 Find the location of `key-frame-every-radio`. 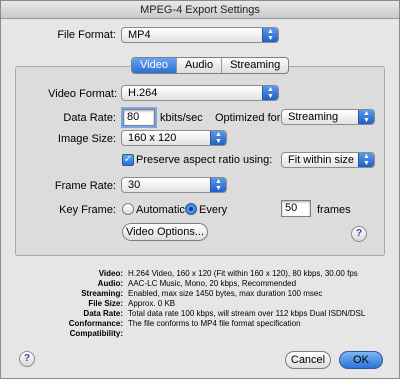

key-frame-every-radio is located at coordinates (191, 209).